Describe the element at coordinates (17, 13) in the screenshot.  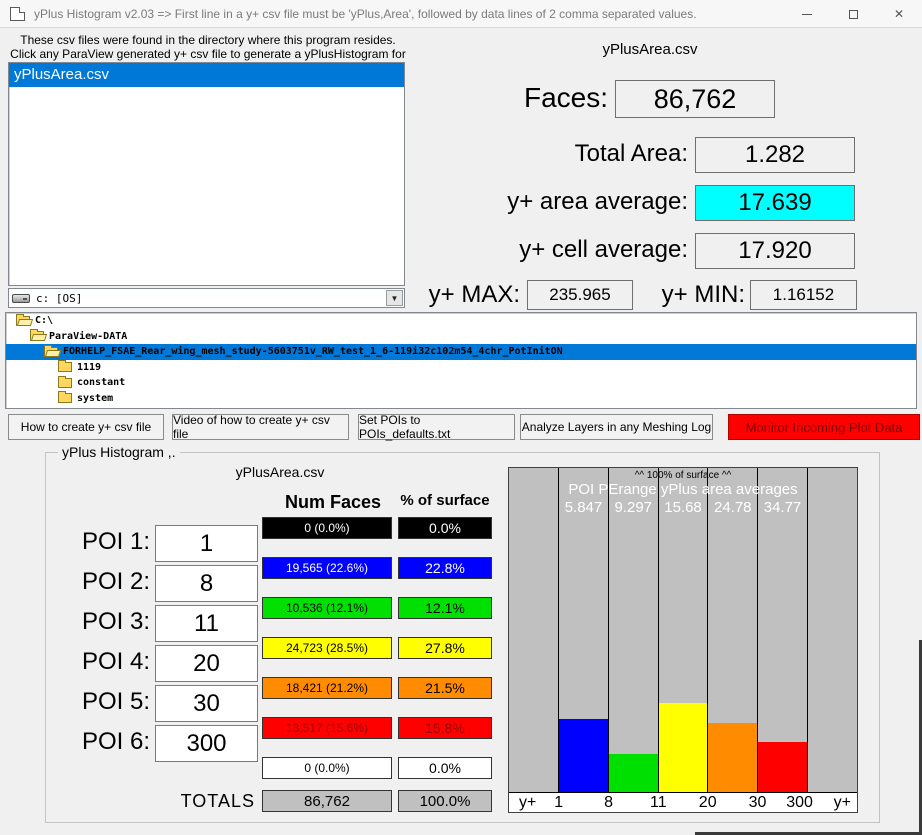
I see `app-icon` at that location.